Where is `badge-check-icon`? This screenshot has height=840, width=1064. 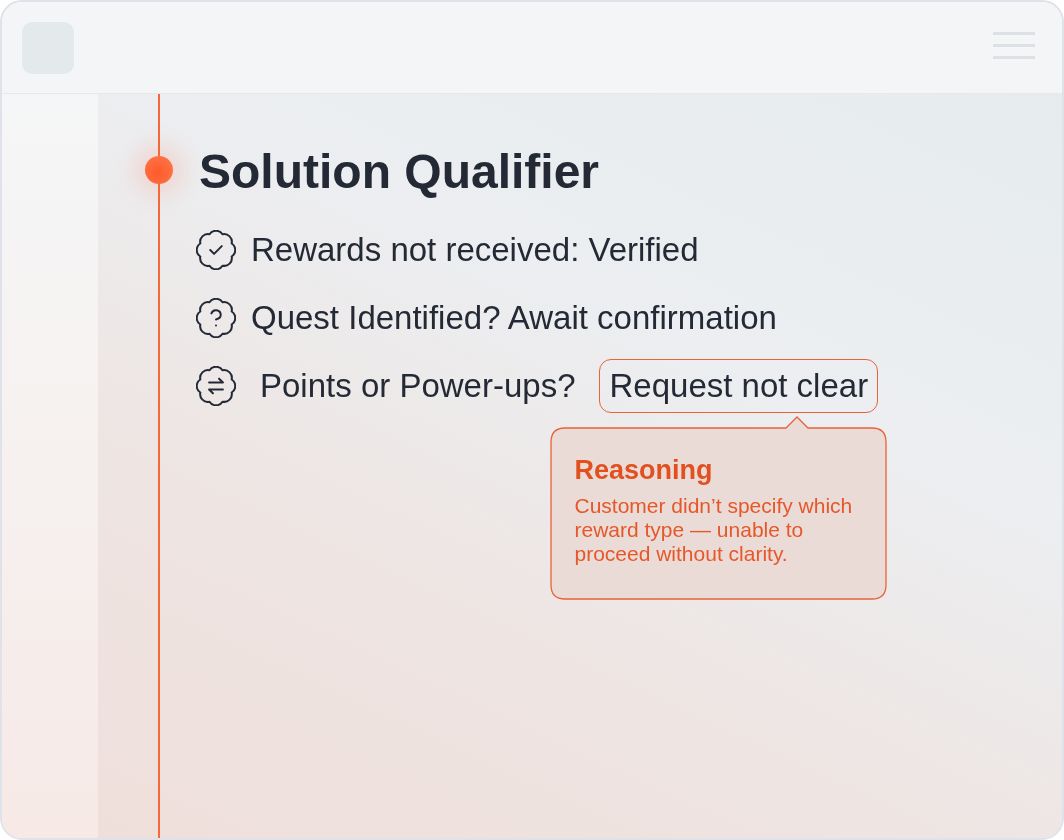 badge-check-icon is located at coordinates (216, 250).